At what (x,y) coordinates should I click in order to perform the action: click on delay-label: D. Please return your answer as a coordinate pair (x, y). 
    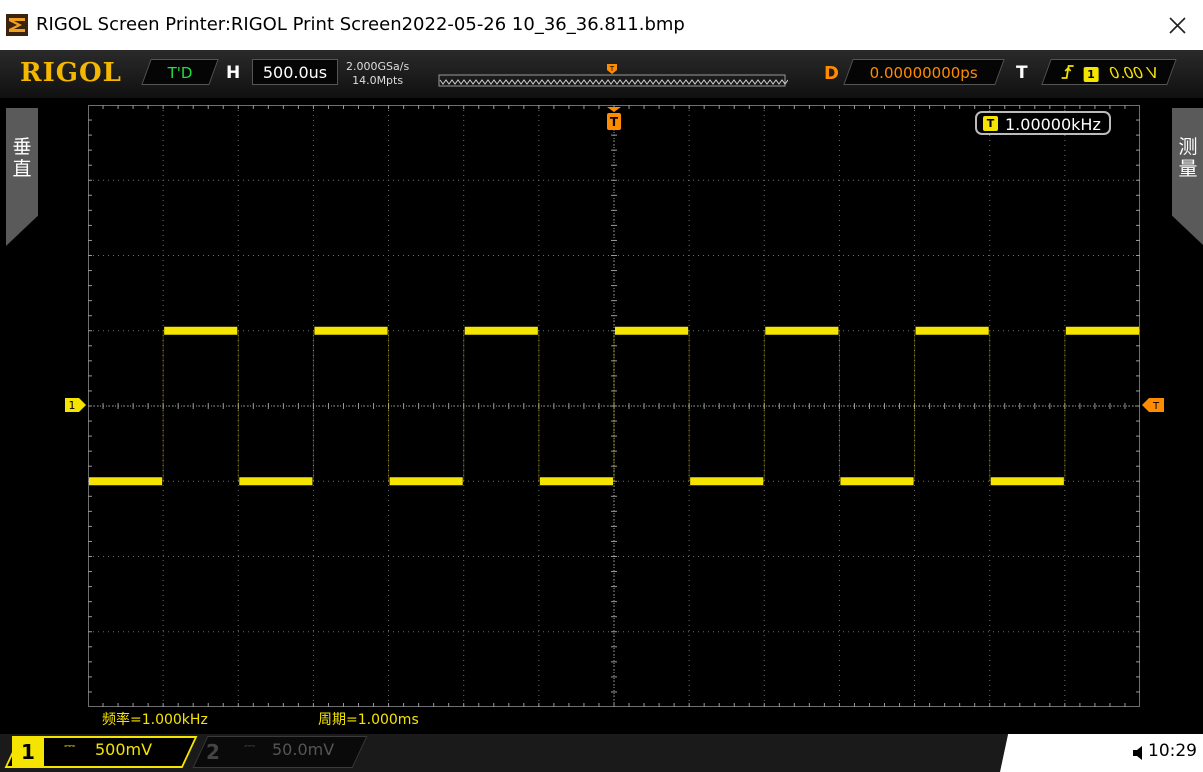
    Looking at the image, I should click on (831, 73).